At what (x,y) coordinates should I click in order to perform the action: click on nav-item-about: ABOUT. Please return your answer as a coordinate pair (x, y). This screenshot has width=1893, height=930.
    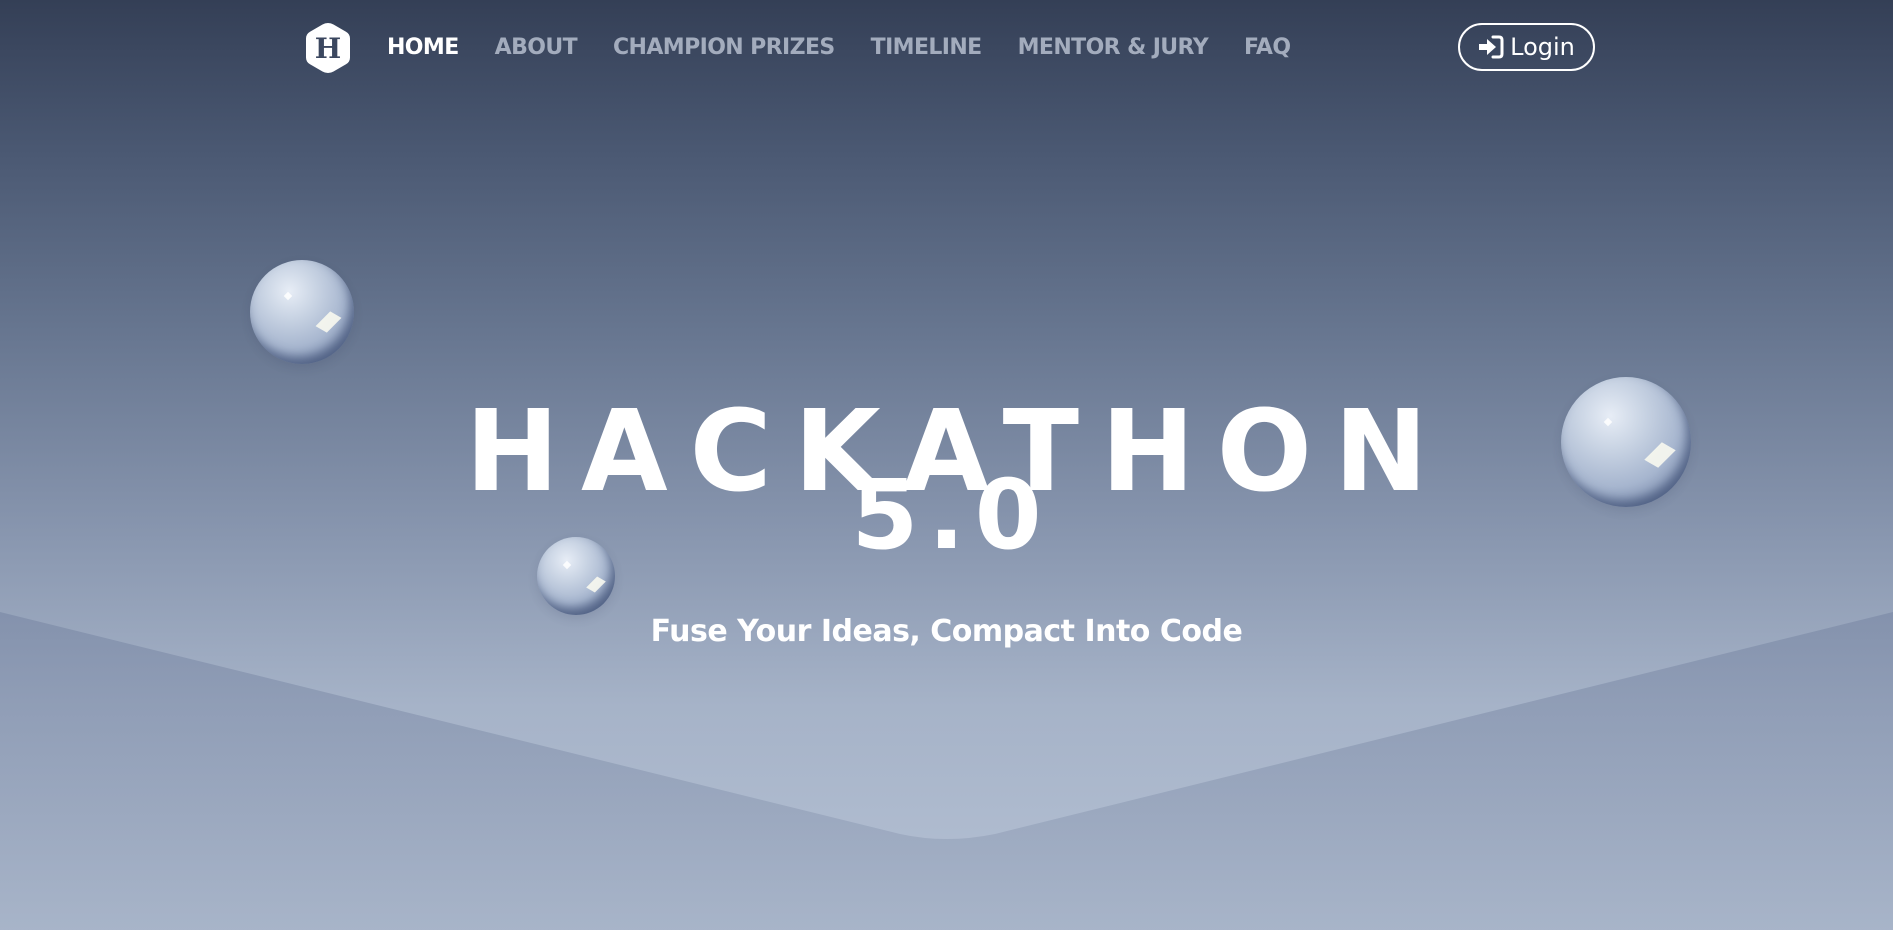
    Looking at the image, I should click on (536, 48).